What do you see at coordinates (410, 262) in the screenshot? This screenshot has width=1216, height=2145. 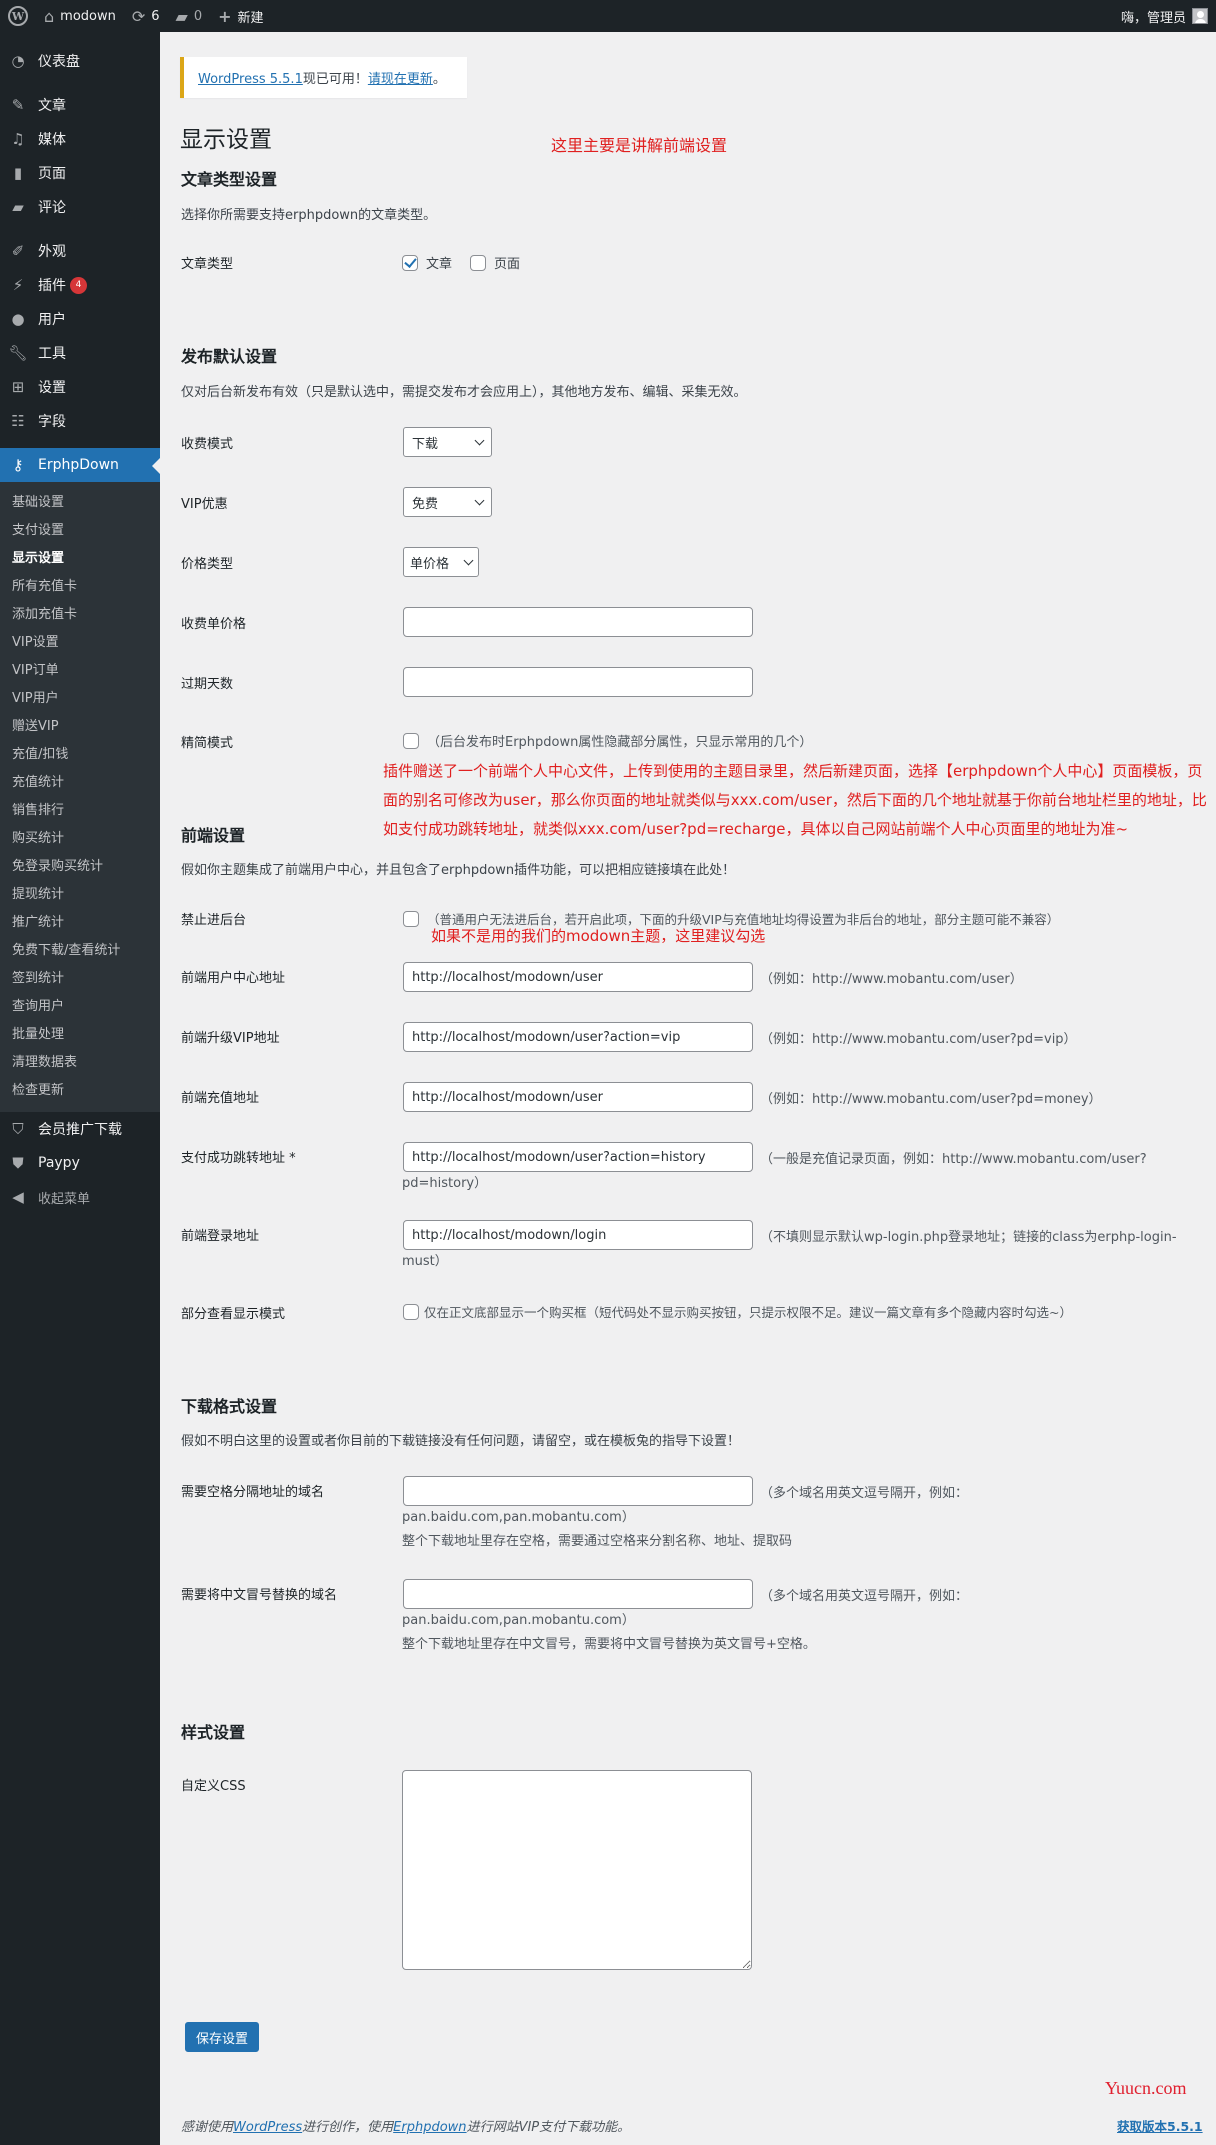 I see `post-type-post-checkbox` at bounding box center [410, 262].